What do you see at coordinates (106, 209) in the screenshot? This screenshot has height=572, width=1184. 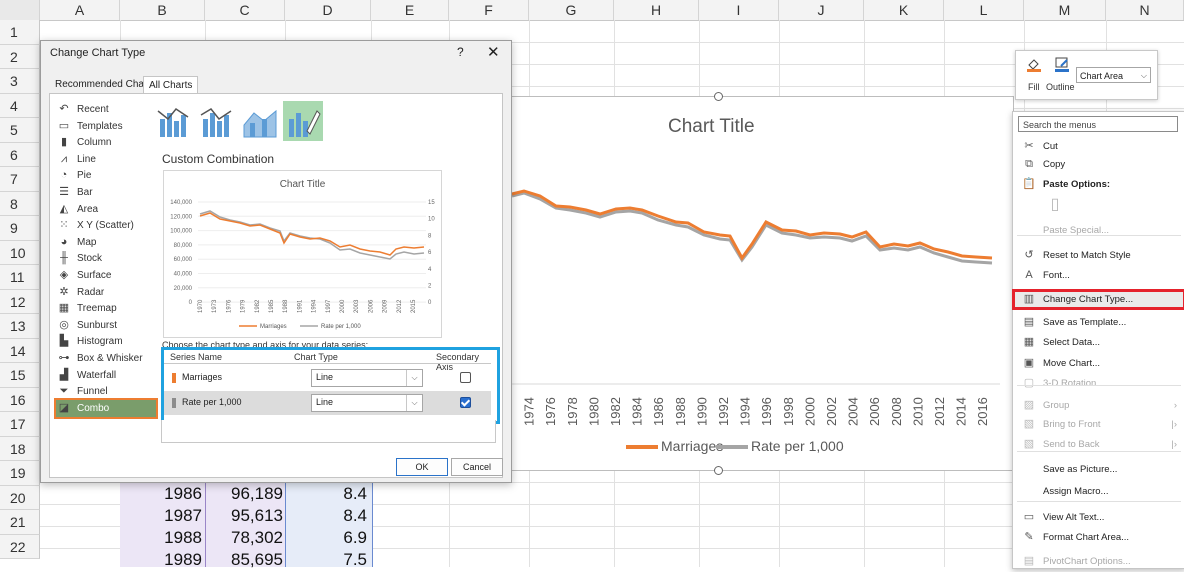 I see `chart-type-area: ◭ Area` at bounding box center [106, 209].